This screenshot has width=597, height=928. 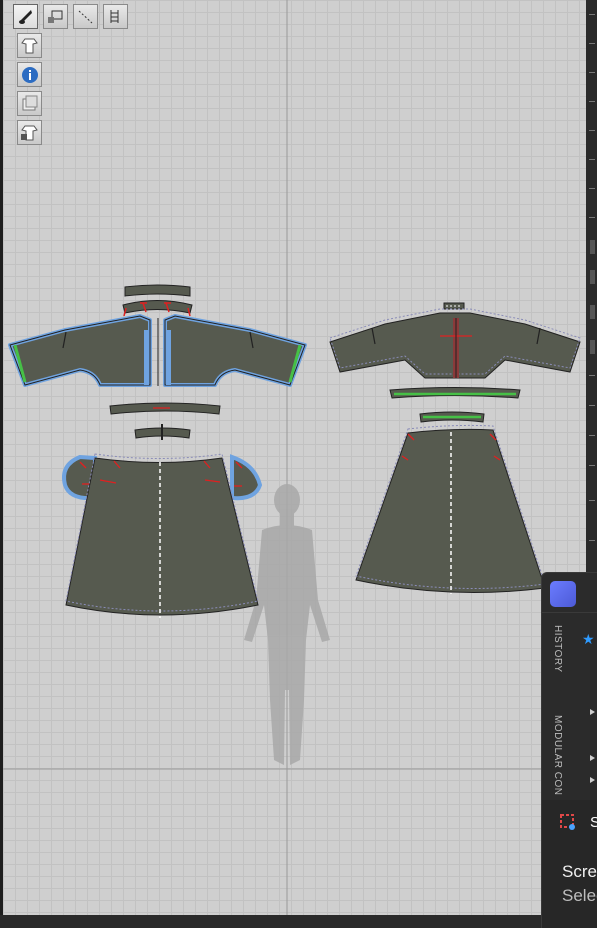 I want to click on front-skirt, so click(x=162, y=535).